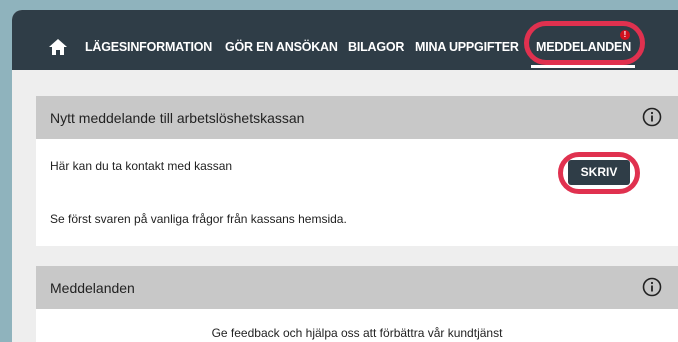 The height and width of the screenshot is (342, 678). Describe the element at coordinates (177, 118) in the screenshot. I see `new-message-title: Nytt meddelande till arbetslöshetskassan` at that location.